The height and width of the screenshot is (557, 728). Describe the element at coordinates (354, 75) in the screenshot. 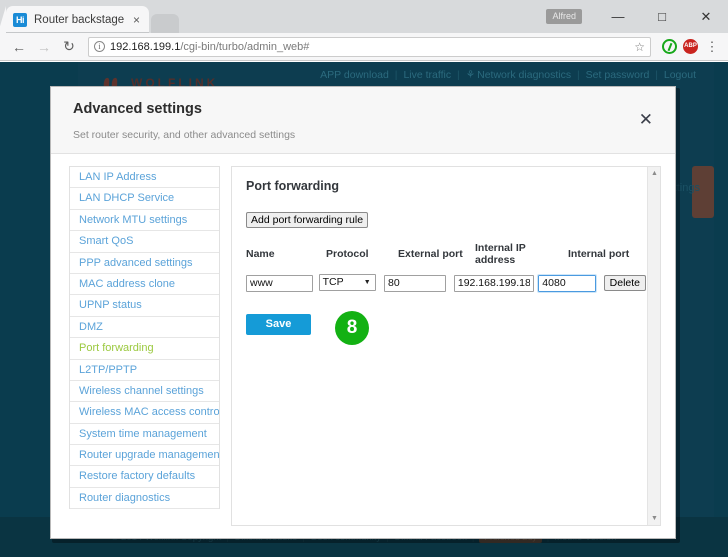

I see `nav-app-download: APP download` at that location.